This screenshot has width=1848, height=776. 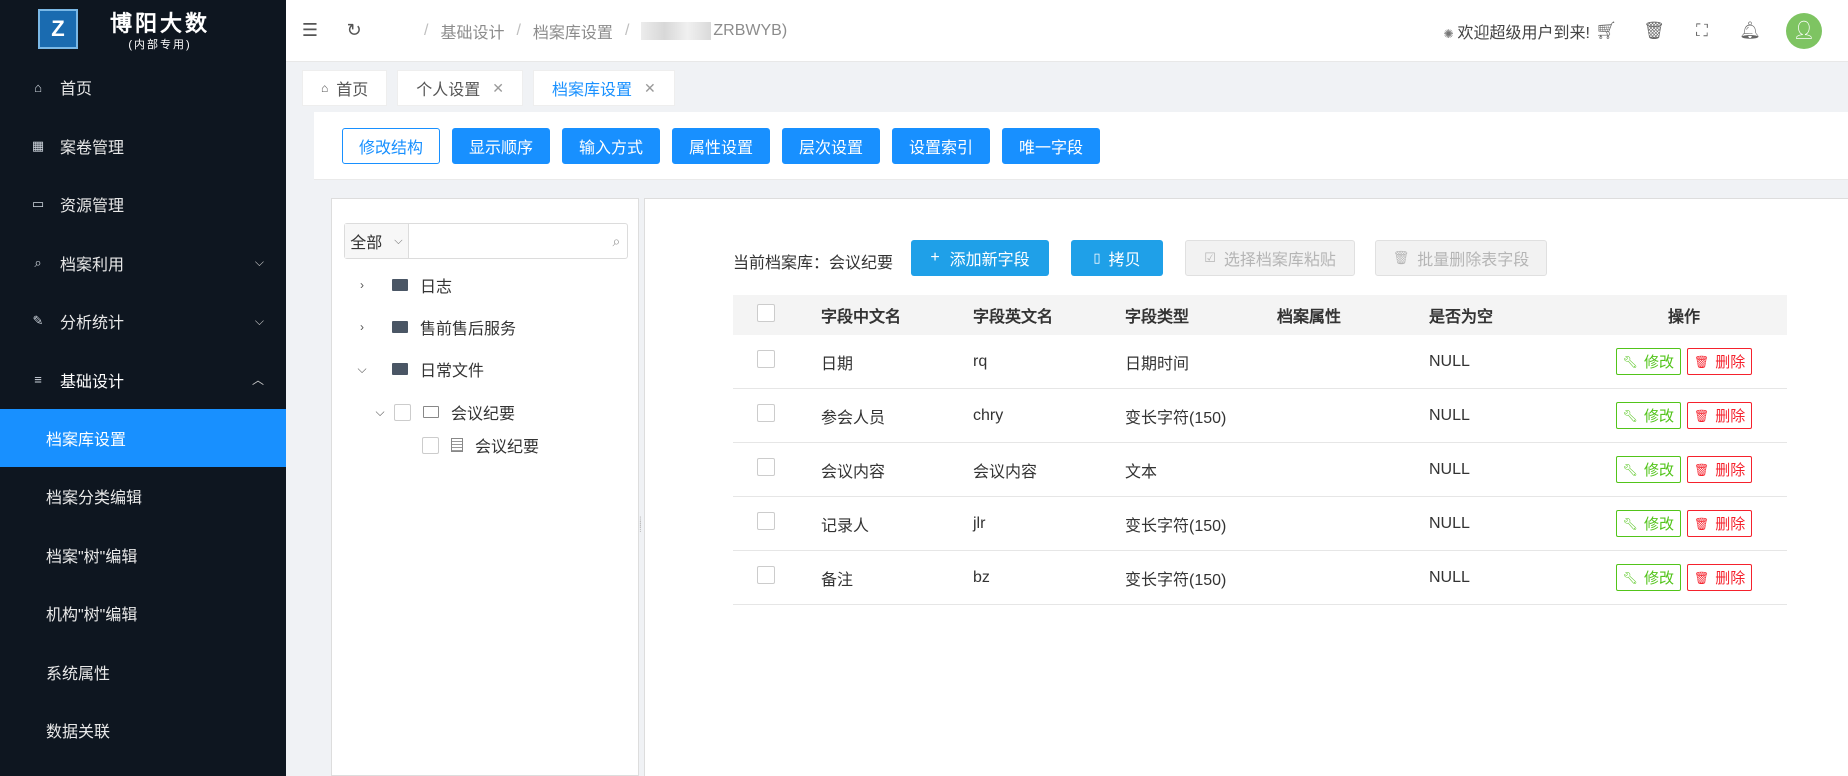 What do you see at coordinates (1013, 317) in the screenshot?
I see `column-header: 字段英文名` at bounding box center [1013, 317].